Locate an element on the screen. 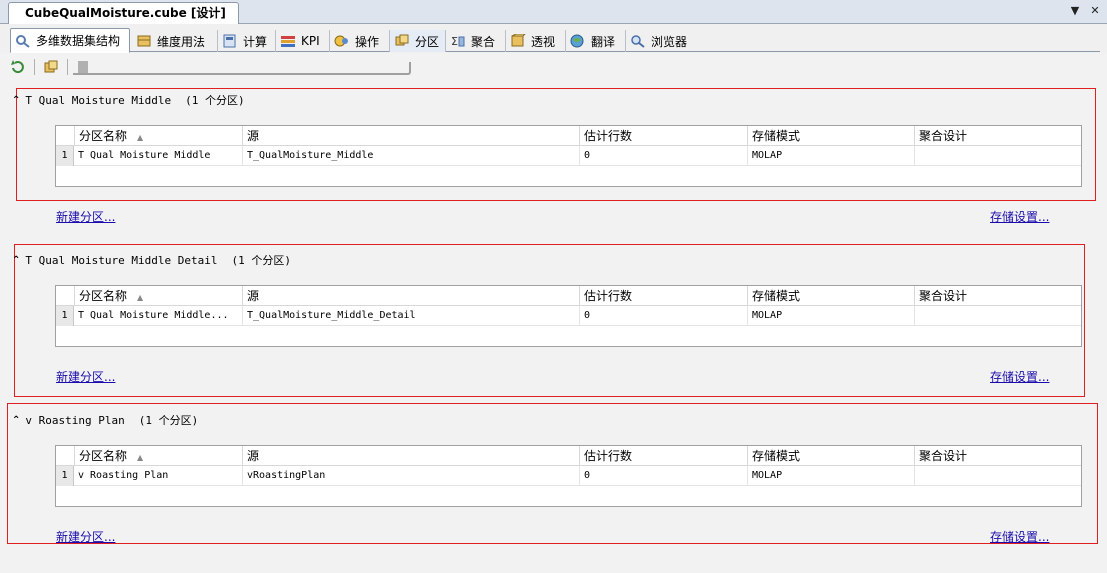 Image resolution: width=1107 pixels, height=573 pixels. new-partition-toolbar-button is located at coordinates (51, 67).